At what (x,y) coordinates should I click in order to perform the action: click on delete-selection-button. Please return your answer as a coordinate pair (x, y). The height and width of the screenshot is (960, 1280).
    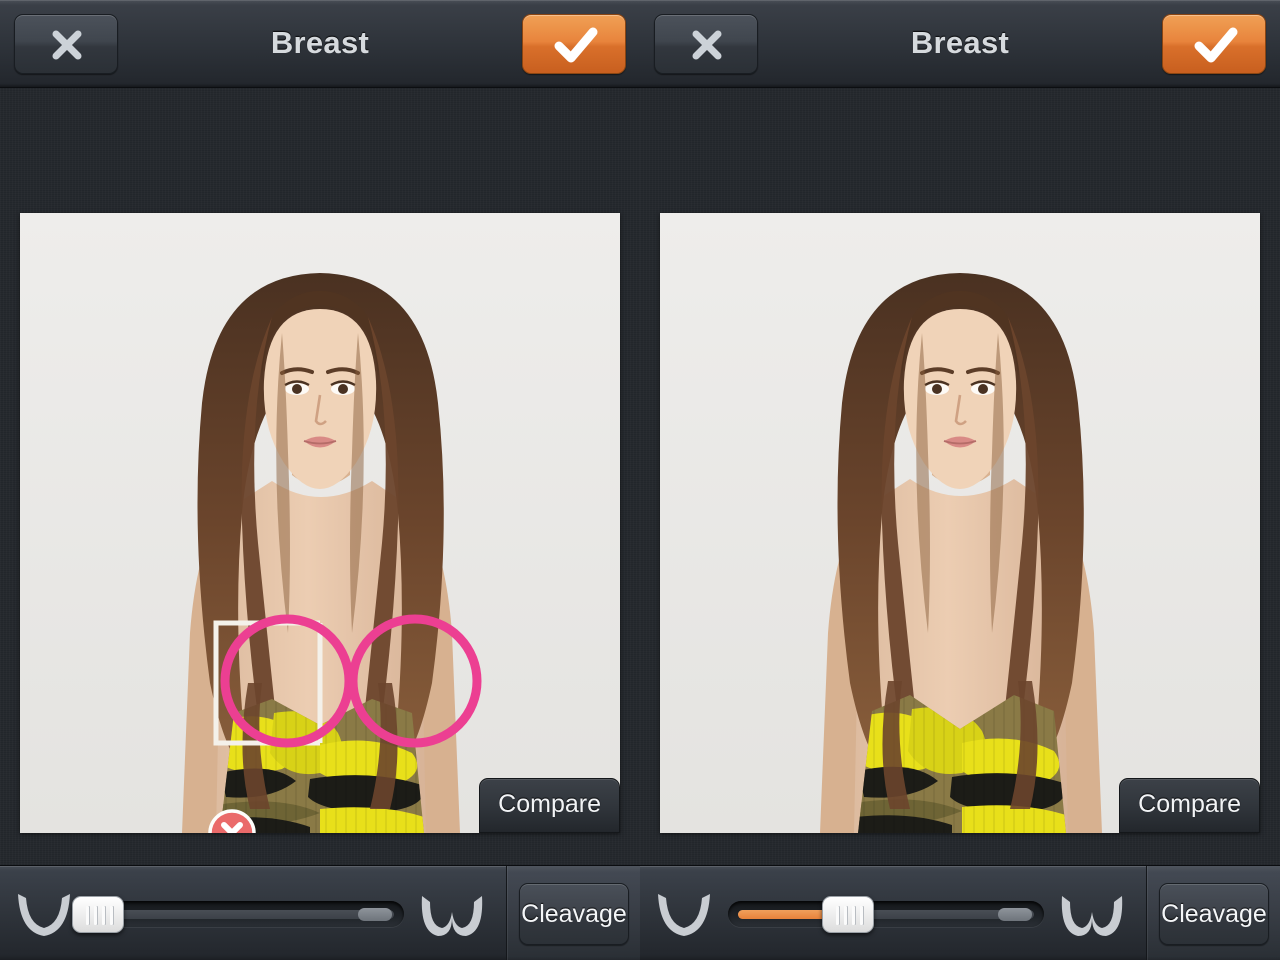
    Looking at the image, I should click on (232, 821).